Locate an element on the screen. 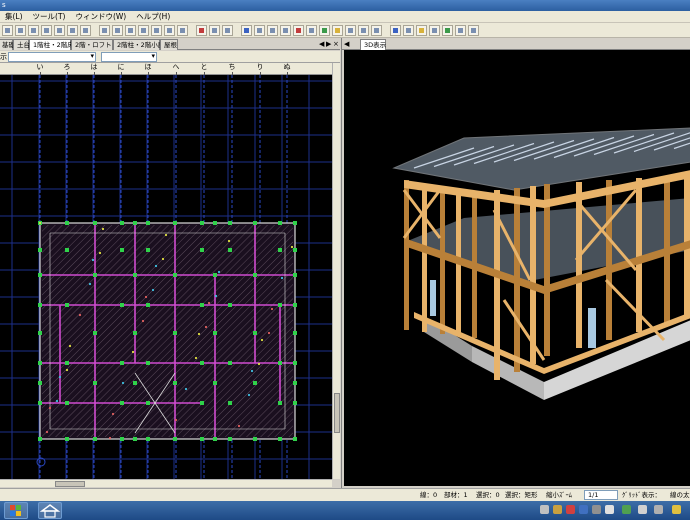 The height and width of the screenshot is (520, 690). document-icon is located at coordinates (259, 30).